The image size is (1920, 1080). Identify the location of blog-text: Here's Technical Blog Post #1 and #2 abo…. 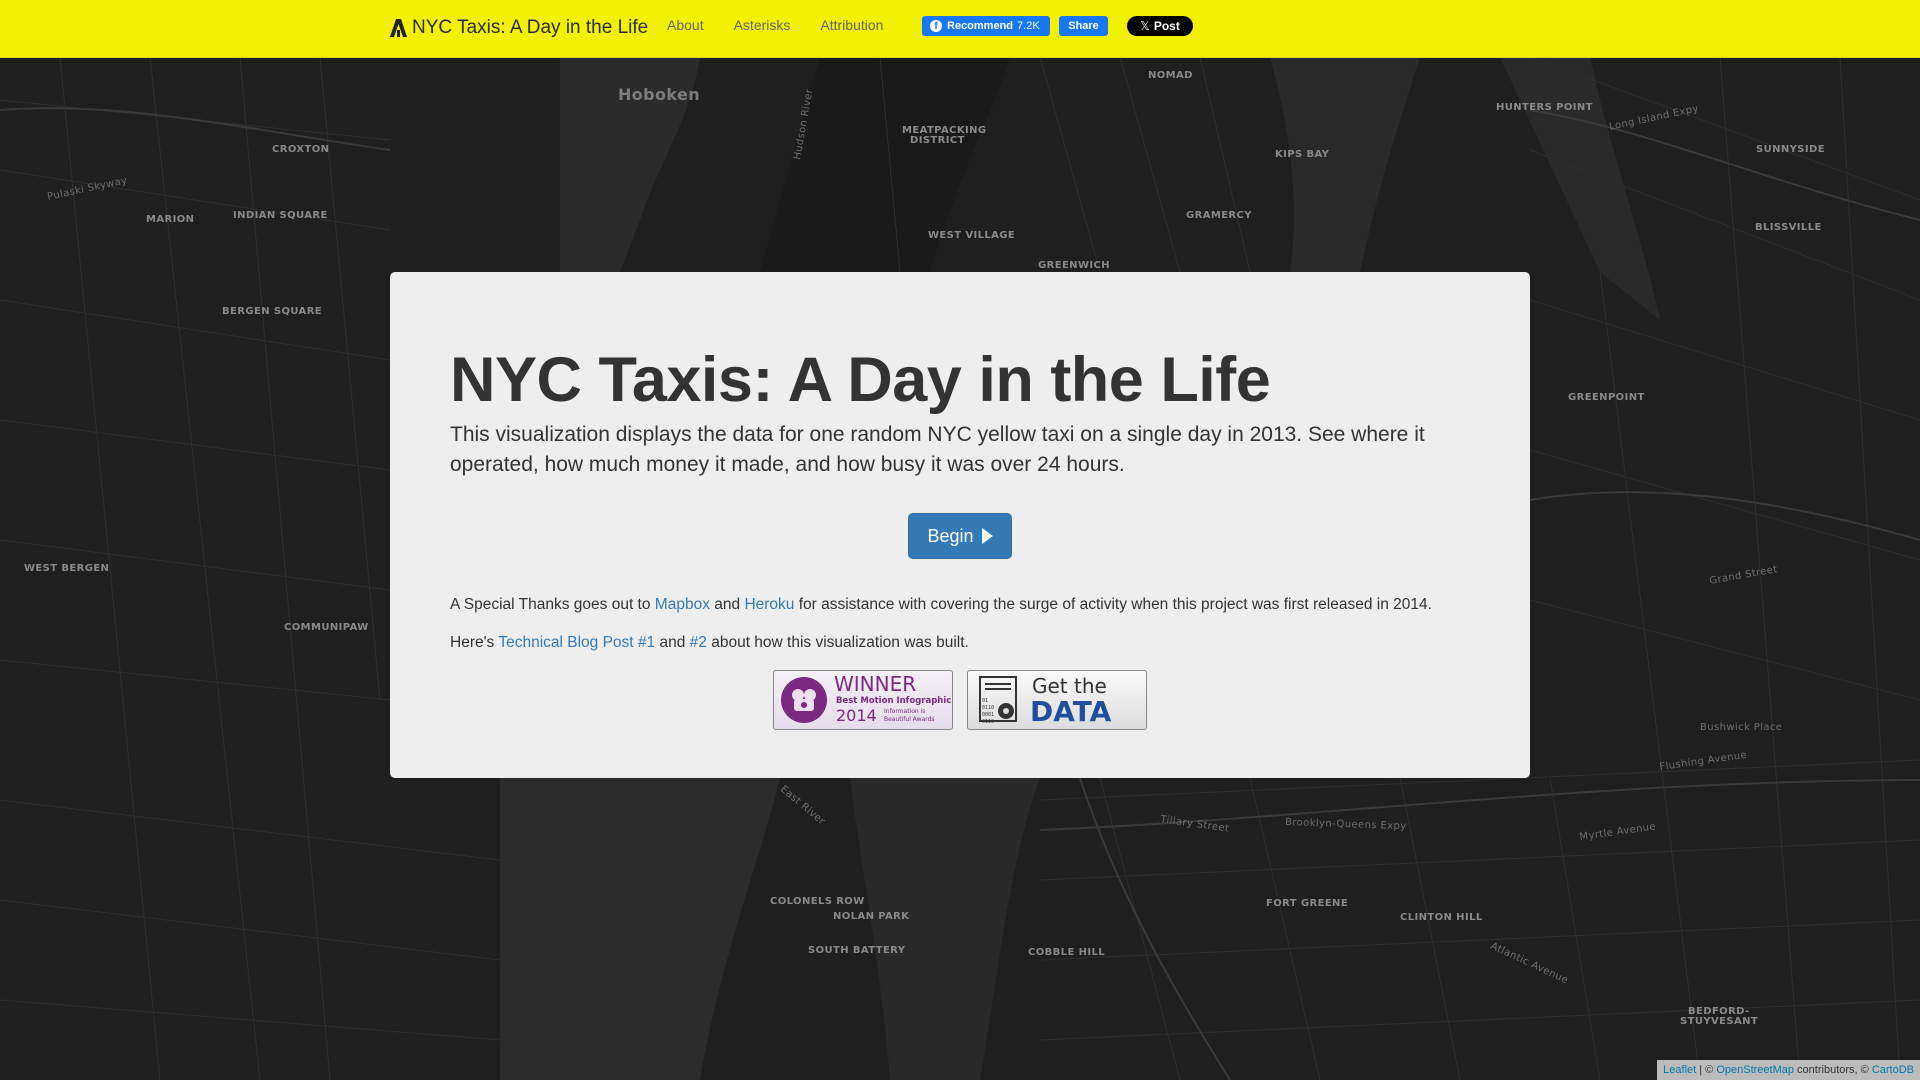
(709, 643).